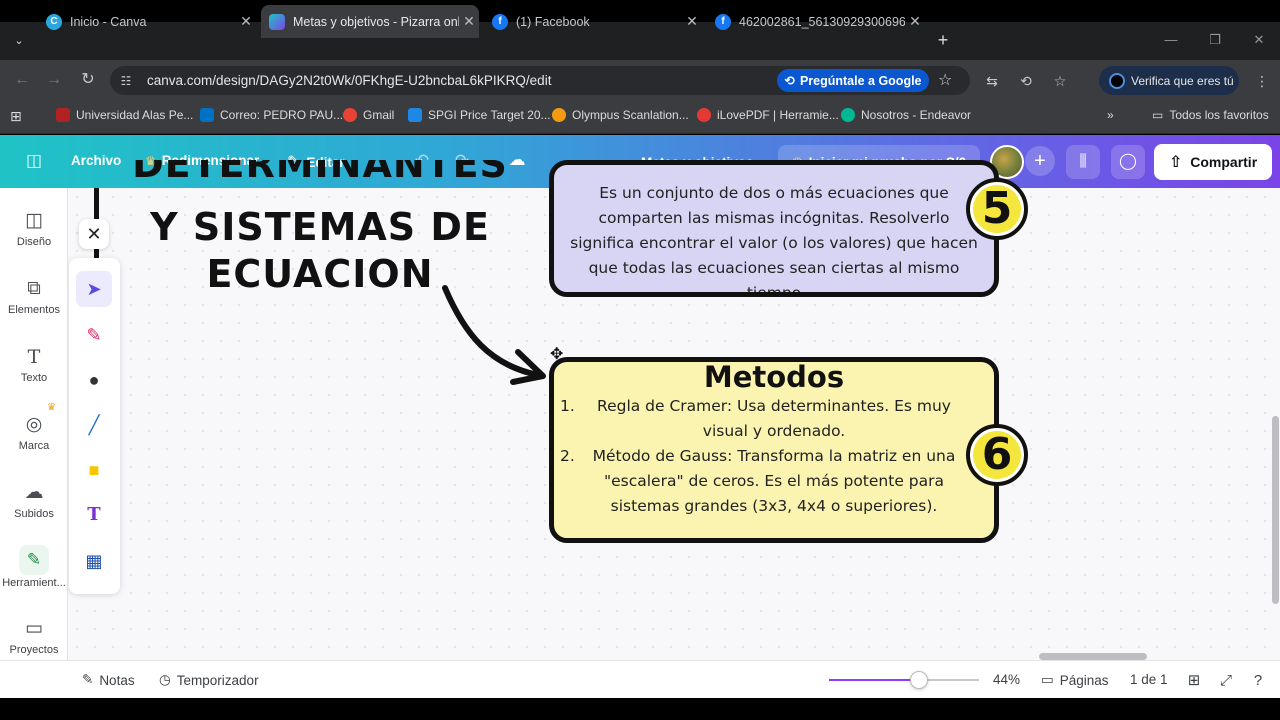  I want to click on zoom-slider-handle, so click(919, 680).